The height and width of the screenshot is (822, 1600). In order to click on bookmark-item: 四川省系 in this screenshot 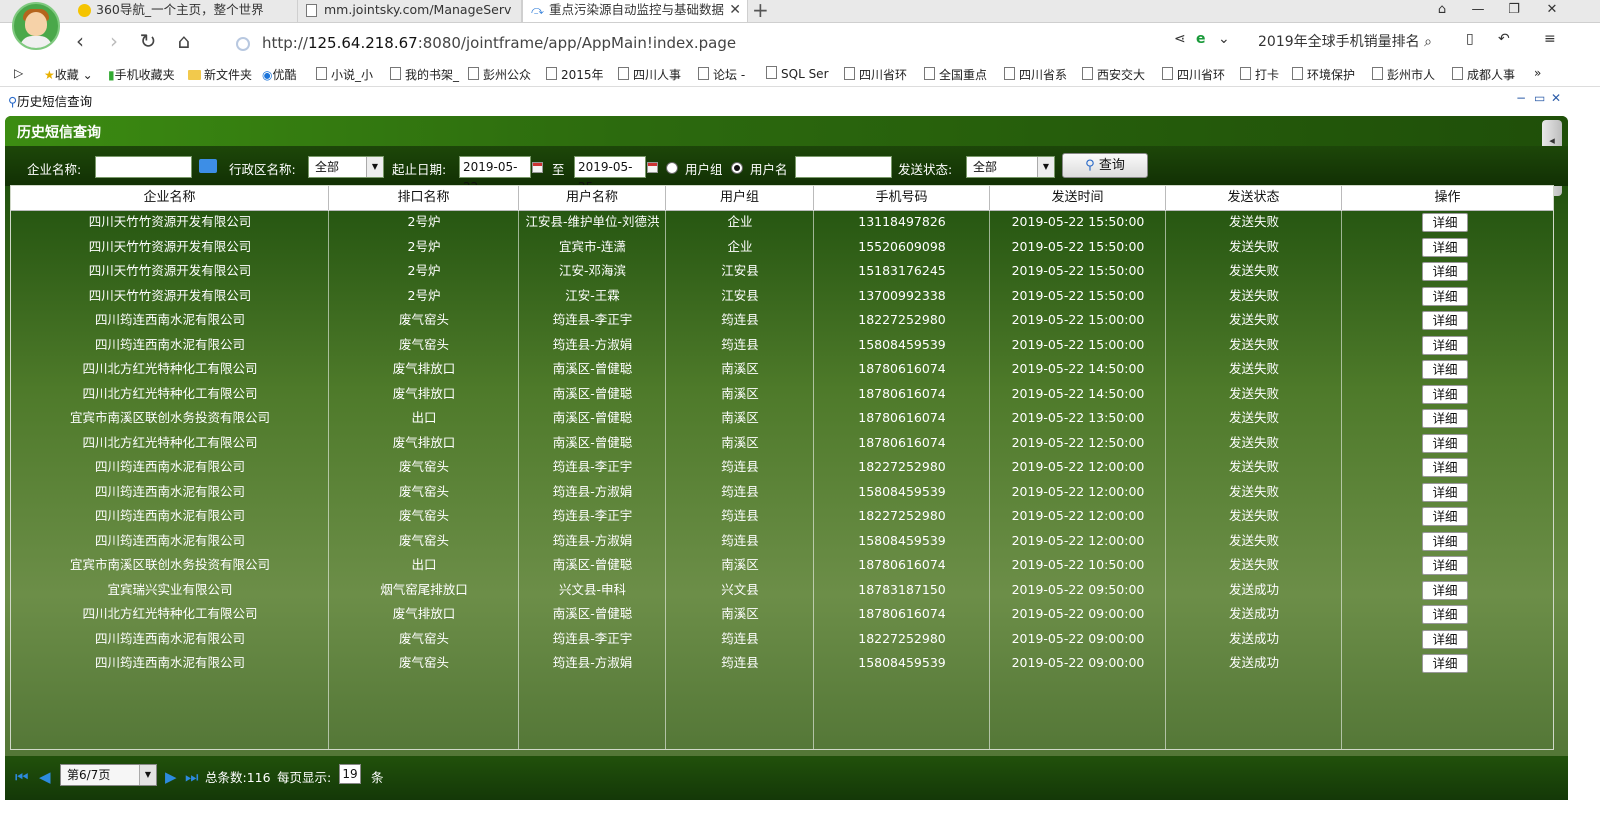, I will do `click(1035, 74)`.